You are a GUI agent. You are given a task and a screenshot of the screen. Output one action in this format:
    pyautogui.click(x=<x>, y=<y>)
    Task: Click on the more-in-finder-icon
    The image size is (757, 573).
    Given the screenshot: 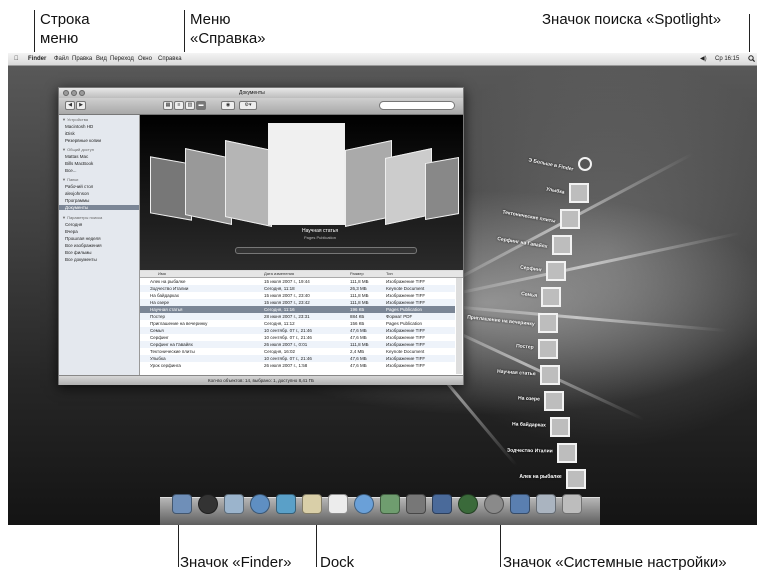 What is the action you would take?
    pyautogui.click(x=585, y=164)
    